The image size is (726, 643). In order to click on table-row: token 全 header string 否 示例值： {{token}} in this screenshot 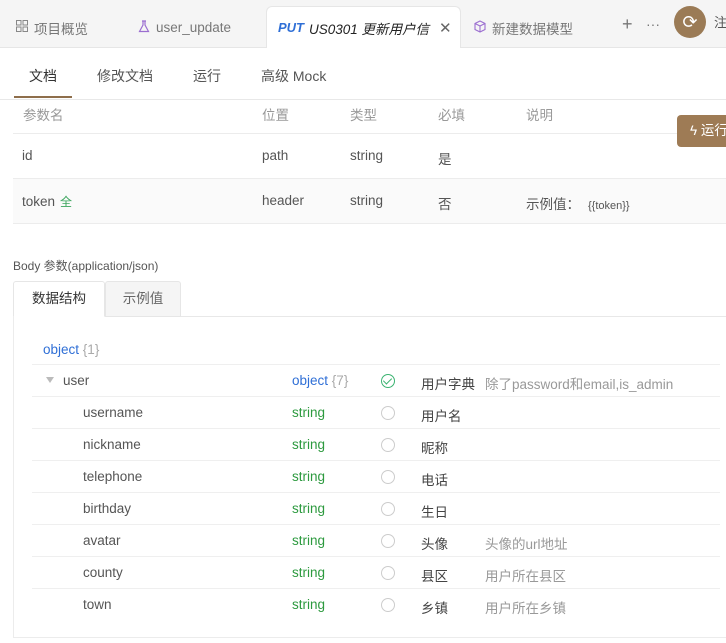, I will do `click(369, 201)`.